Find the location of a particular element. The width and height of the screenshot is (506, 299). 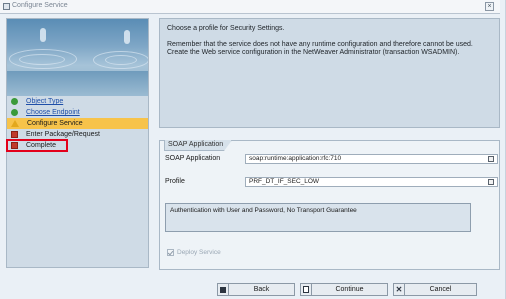

deploy-service-checkbox: Deploy Service is located at coordinates (194, 252).